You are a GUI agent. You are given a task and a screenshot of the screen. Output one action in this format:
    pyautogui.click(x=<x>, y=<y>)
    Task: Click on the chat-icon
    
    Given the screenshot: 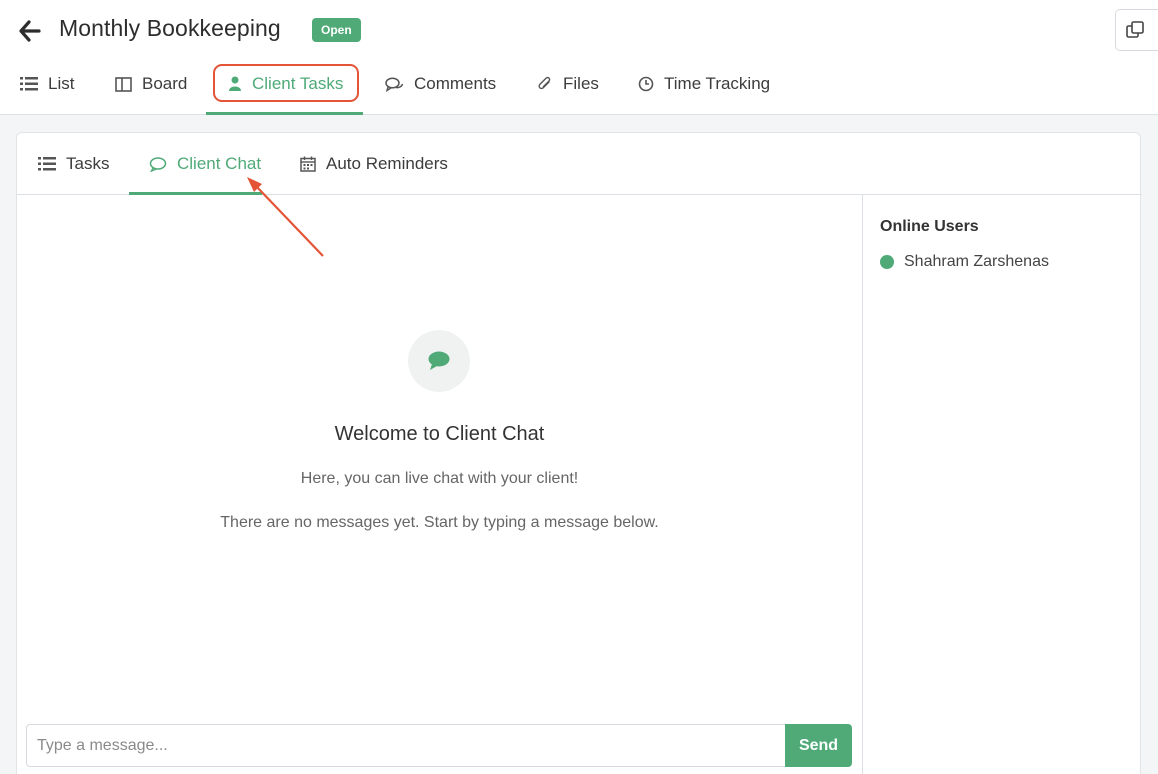 What is the action you would take?
    pyautogui.click(x=439, y=360)
    